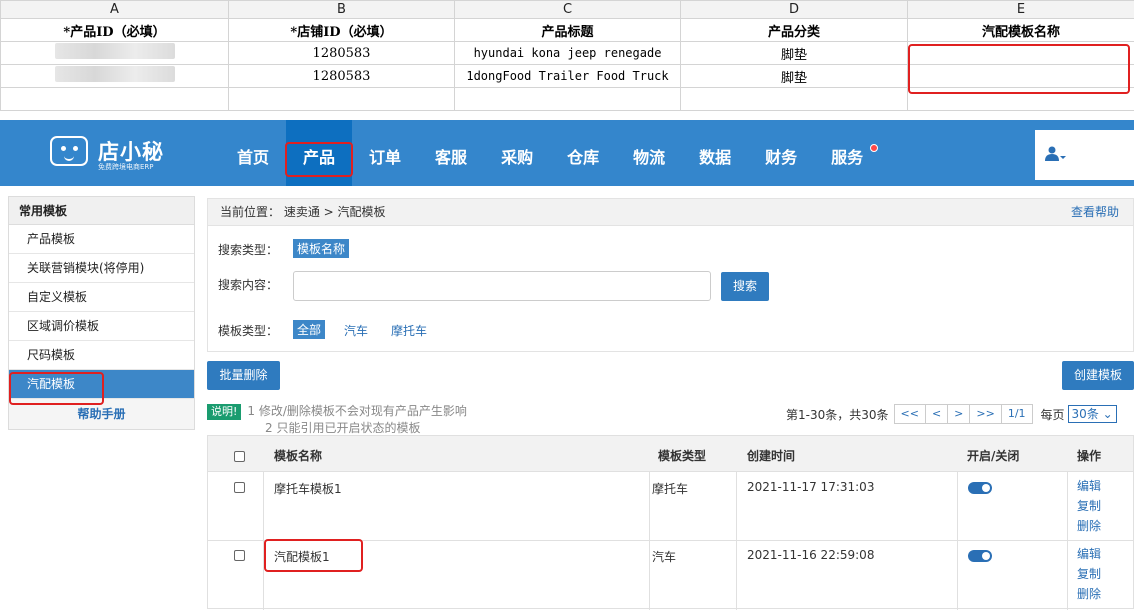 This screenshot has height=610, width=1134. What do you see at coordinates (101, 297) in the screenshot?
I see `sidebar-item-custom-template: 自定义模板` at bounding box center [101, 297].